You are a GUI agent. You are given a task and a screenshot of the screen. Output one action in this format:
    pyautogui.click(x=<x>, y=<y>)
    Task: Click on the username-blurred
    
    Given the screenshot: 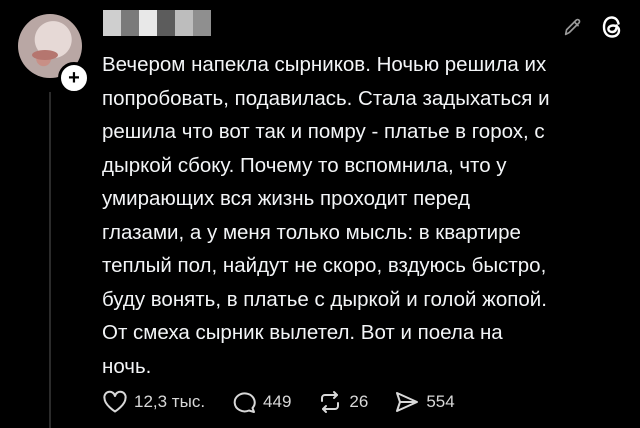 What is the action you would take?
    pyautogui.click(x=157, y=23)
    